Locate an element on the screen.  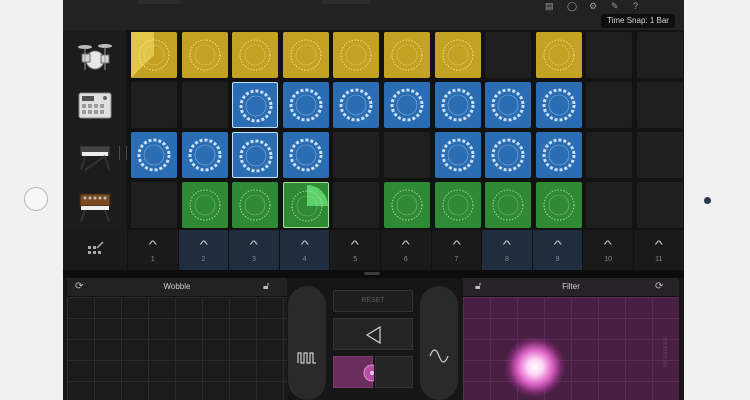
gate-pill-slider is located at coordinates (307, 343).